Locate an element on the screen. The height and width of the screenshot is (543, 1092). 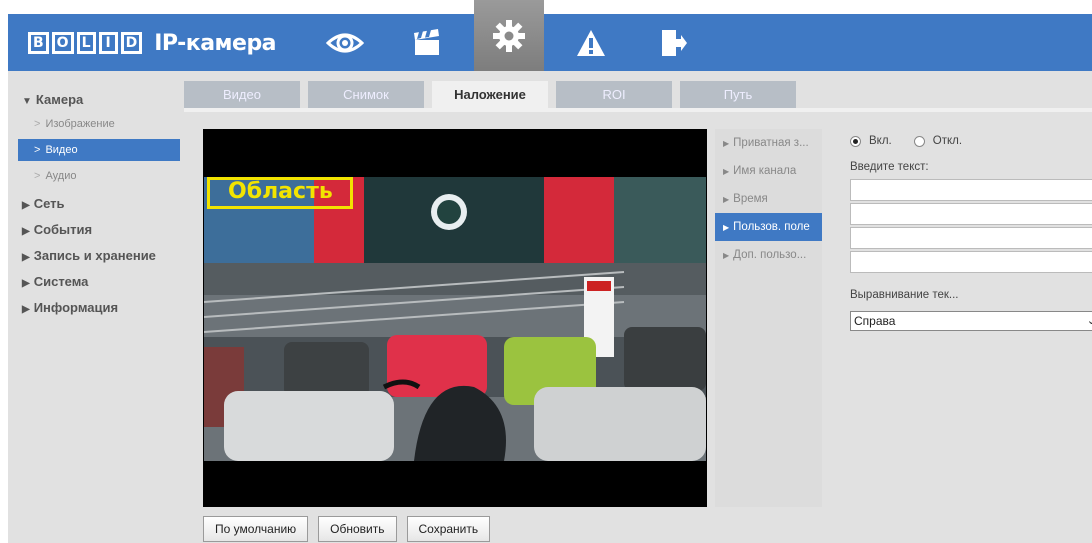
tab-bar: Видео Снимок Наложение ROI Путь is located at coordinates (490, 94).